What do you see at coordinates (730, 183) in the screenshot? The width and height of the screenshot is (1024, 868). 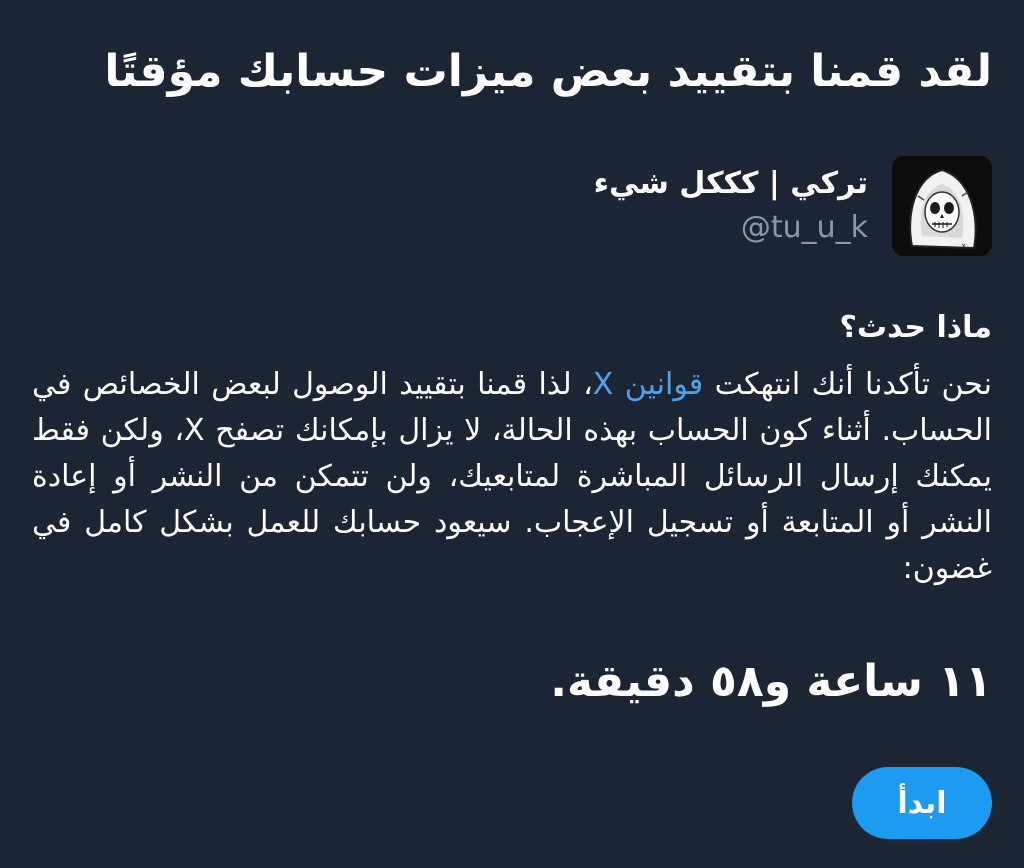 I see `display-name: تركي | كككل شيء` at bounding box center [730, 183].